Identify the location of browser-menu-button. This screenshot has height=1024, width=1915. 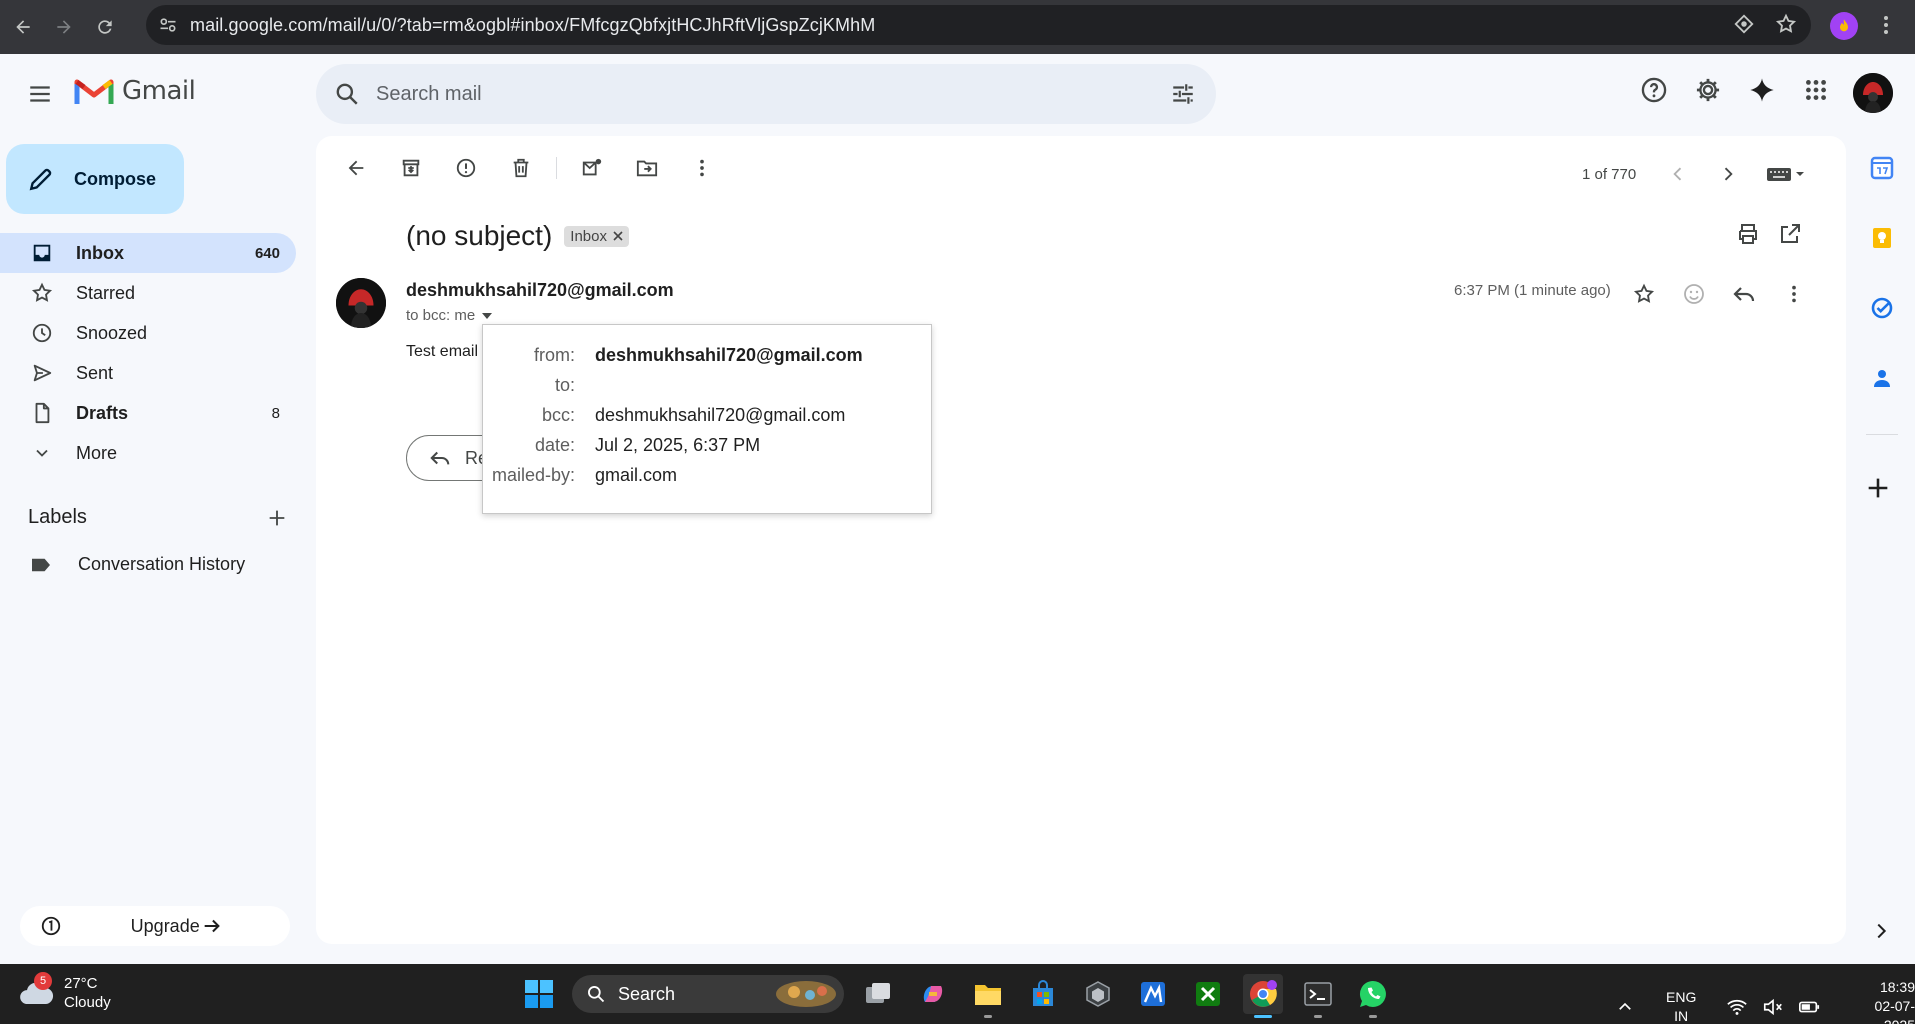
(1886, 25).